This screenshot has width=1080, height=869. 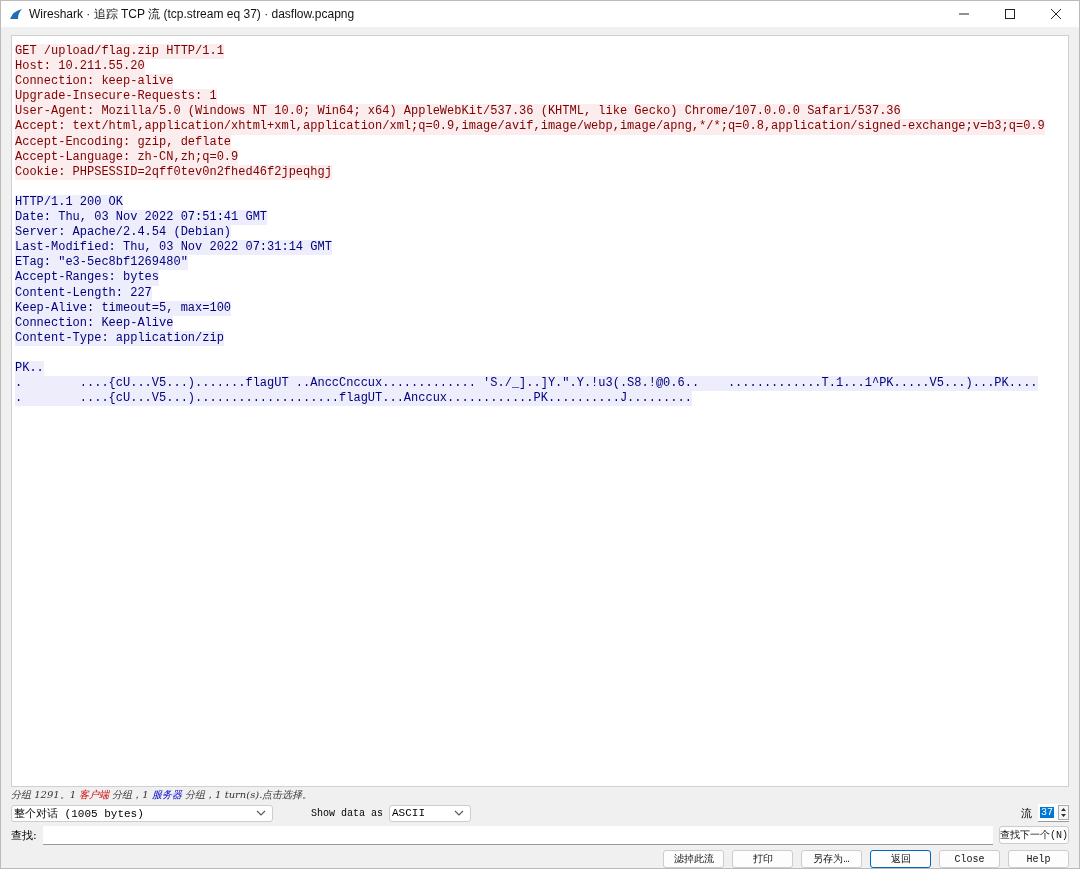 What do you see at coordinates (517, 835) in the screenshot?
I see `find-field` at bounding box center [517, 835].